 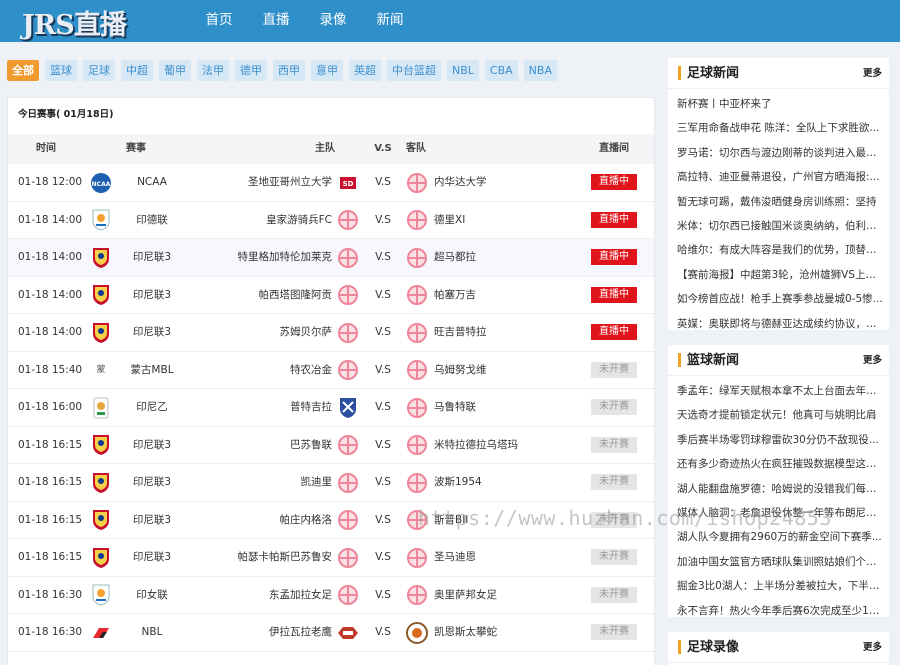 What do you see at coordinates (61, 70) in the screenshot?
I see `category-tag: 篮球` at bounding box center [61, 70].